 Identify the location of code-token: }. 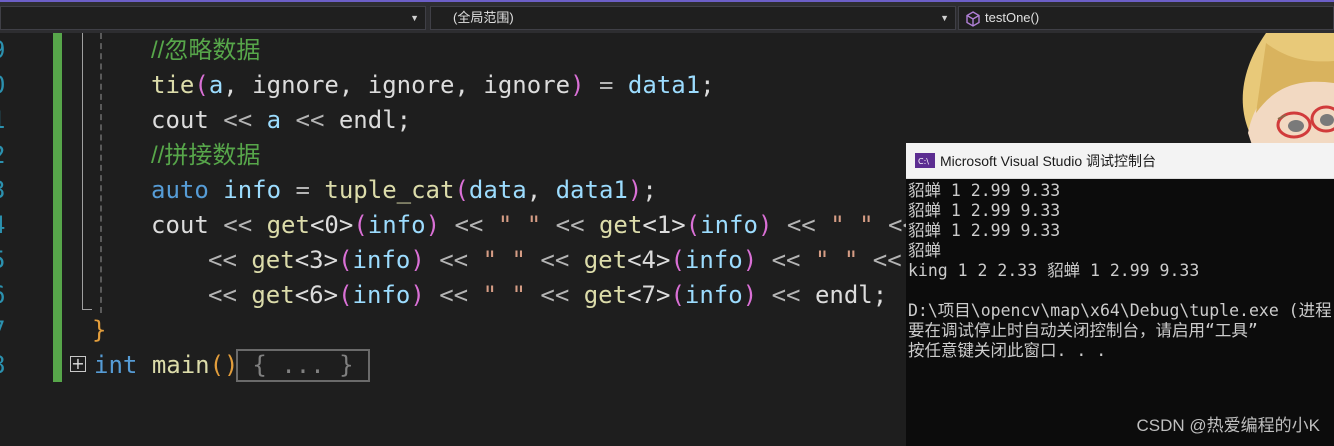
(99, 330).